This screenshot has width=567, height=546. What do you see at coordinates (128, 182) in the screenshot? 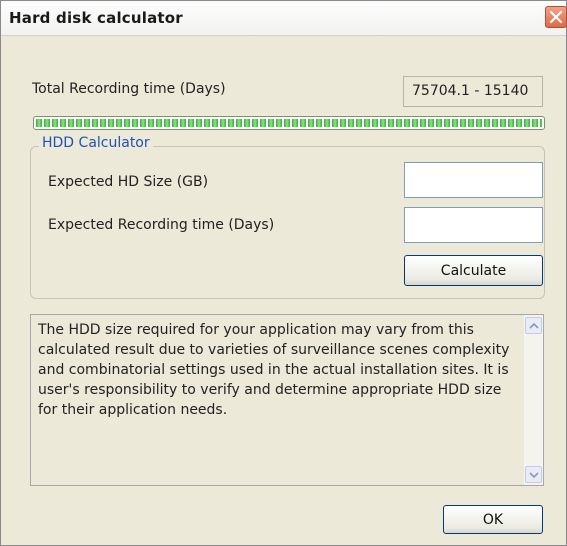
I see `hd-size-label: Expected HD Size (GB)` at bounding box center [128, 182].